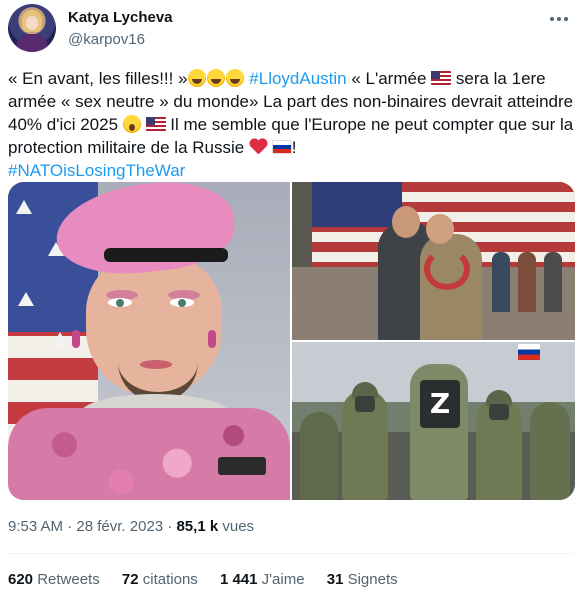  I want to click on tweet-text-part: « L'armée, so click(389, 78).